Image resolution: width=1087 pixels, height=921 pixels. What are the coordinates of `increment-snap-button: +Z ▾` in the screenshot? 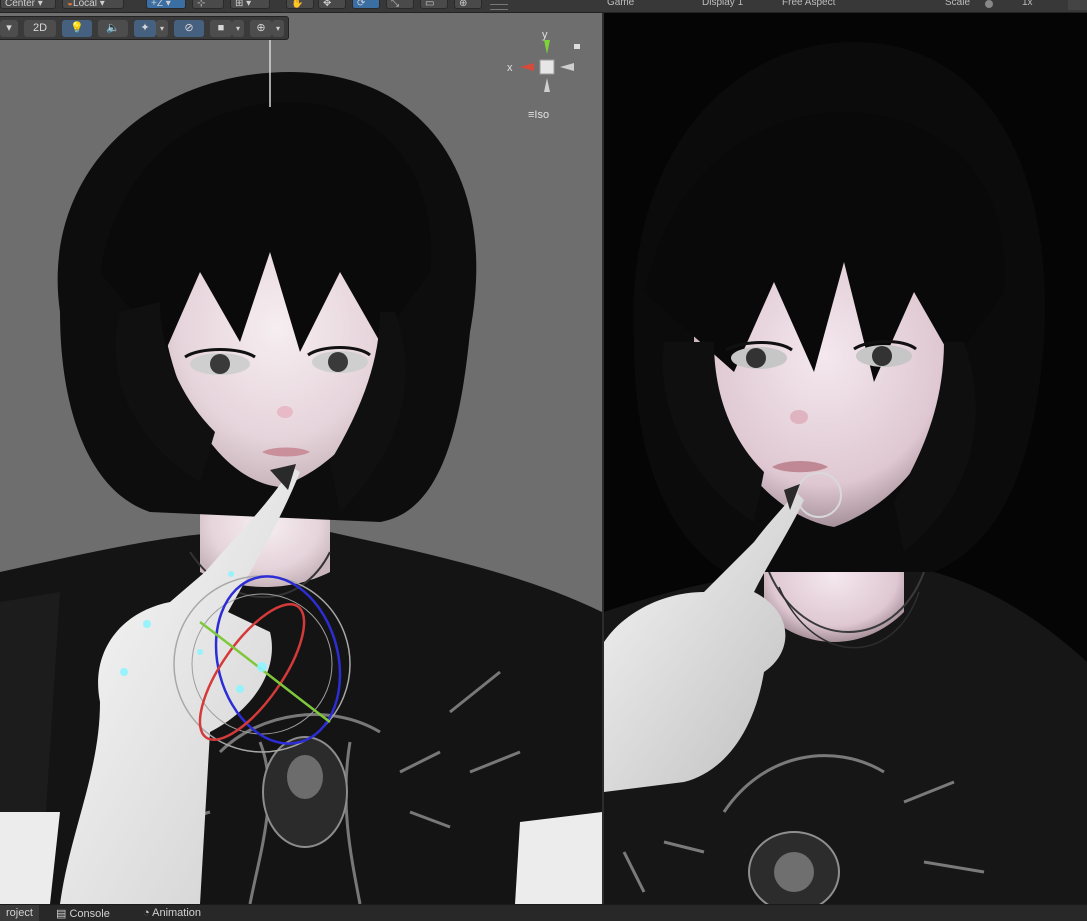 It's located at (166, 4).